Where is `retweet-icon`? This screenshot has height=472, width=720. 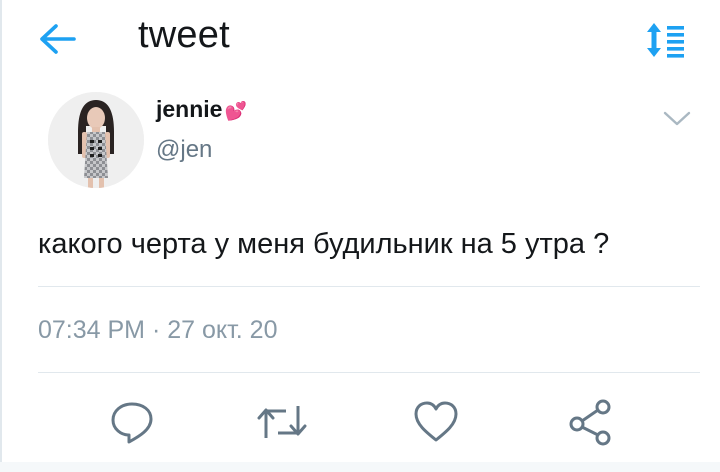 retweet-icon is located at coordinates (282, 422).